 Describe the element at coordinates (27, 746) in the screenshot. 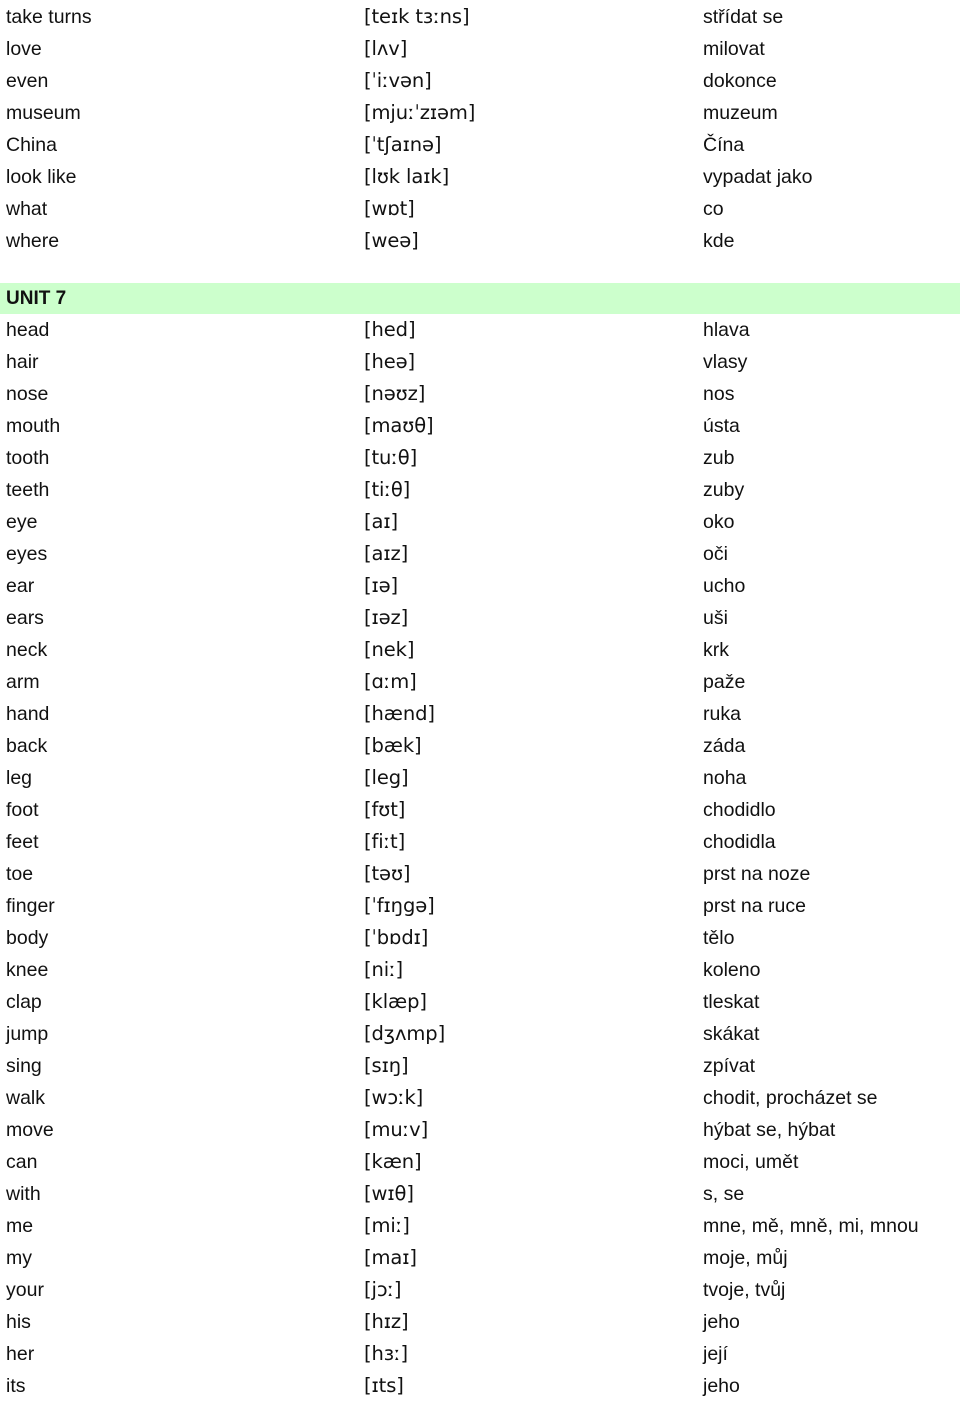

I see `term-cell: back` at that location.